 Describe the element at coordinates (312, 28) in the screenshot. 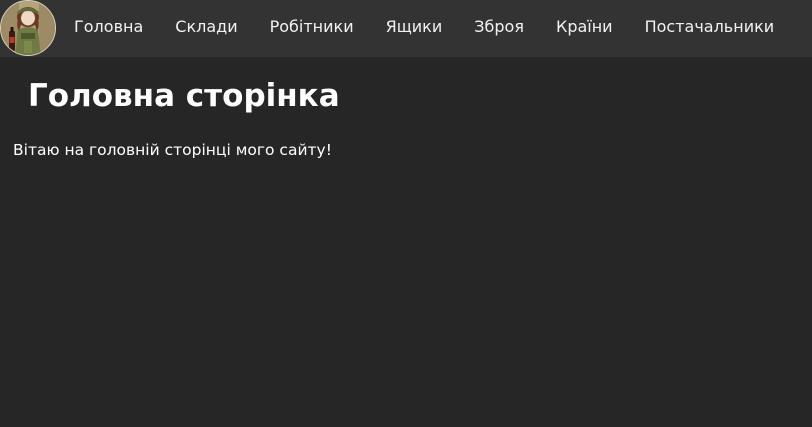

I see `nav-item-workers: Робітники` at that location.